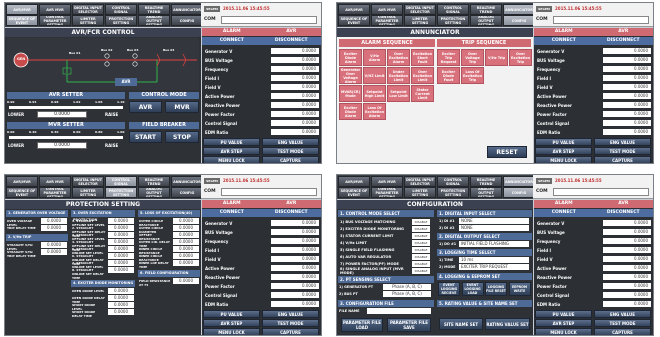 The width and height of the screenshot is (660, 337). I want to click on logging-button: EVENT LOGGING RECIEVE, so click(449, 289).